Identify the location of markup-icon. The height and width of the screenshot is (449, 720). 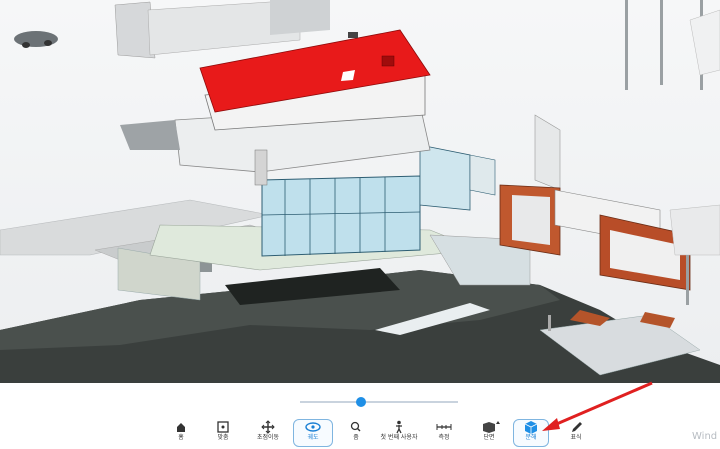
(577, 427).